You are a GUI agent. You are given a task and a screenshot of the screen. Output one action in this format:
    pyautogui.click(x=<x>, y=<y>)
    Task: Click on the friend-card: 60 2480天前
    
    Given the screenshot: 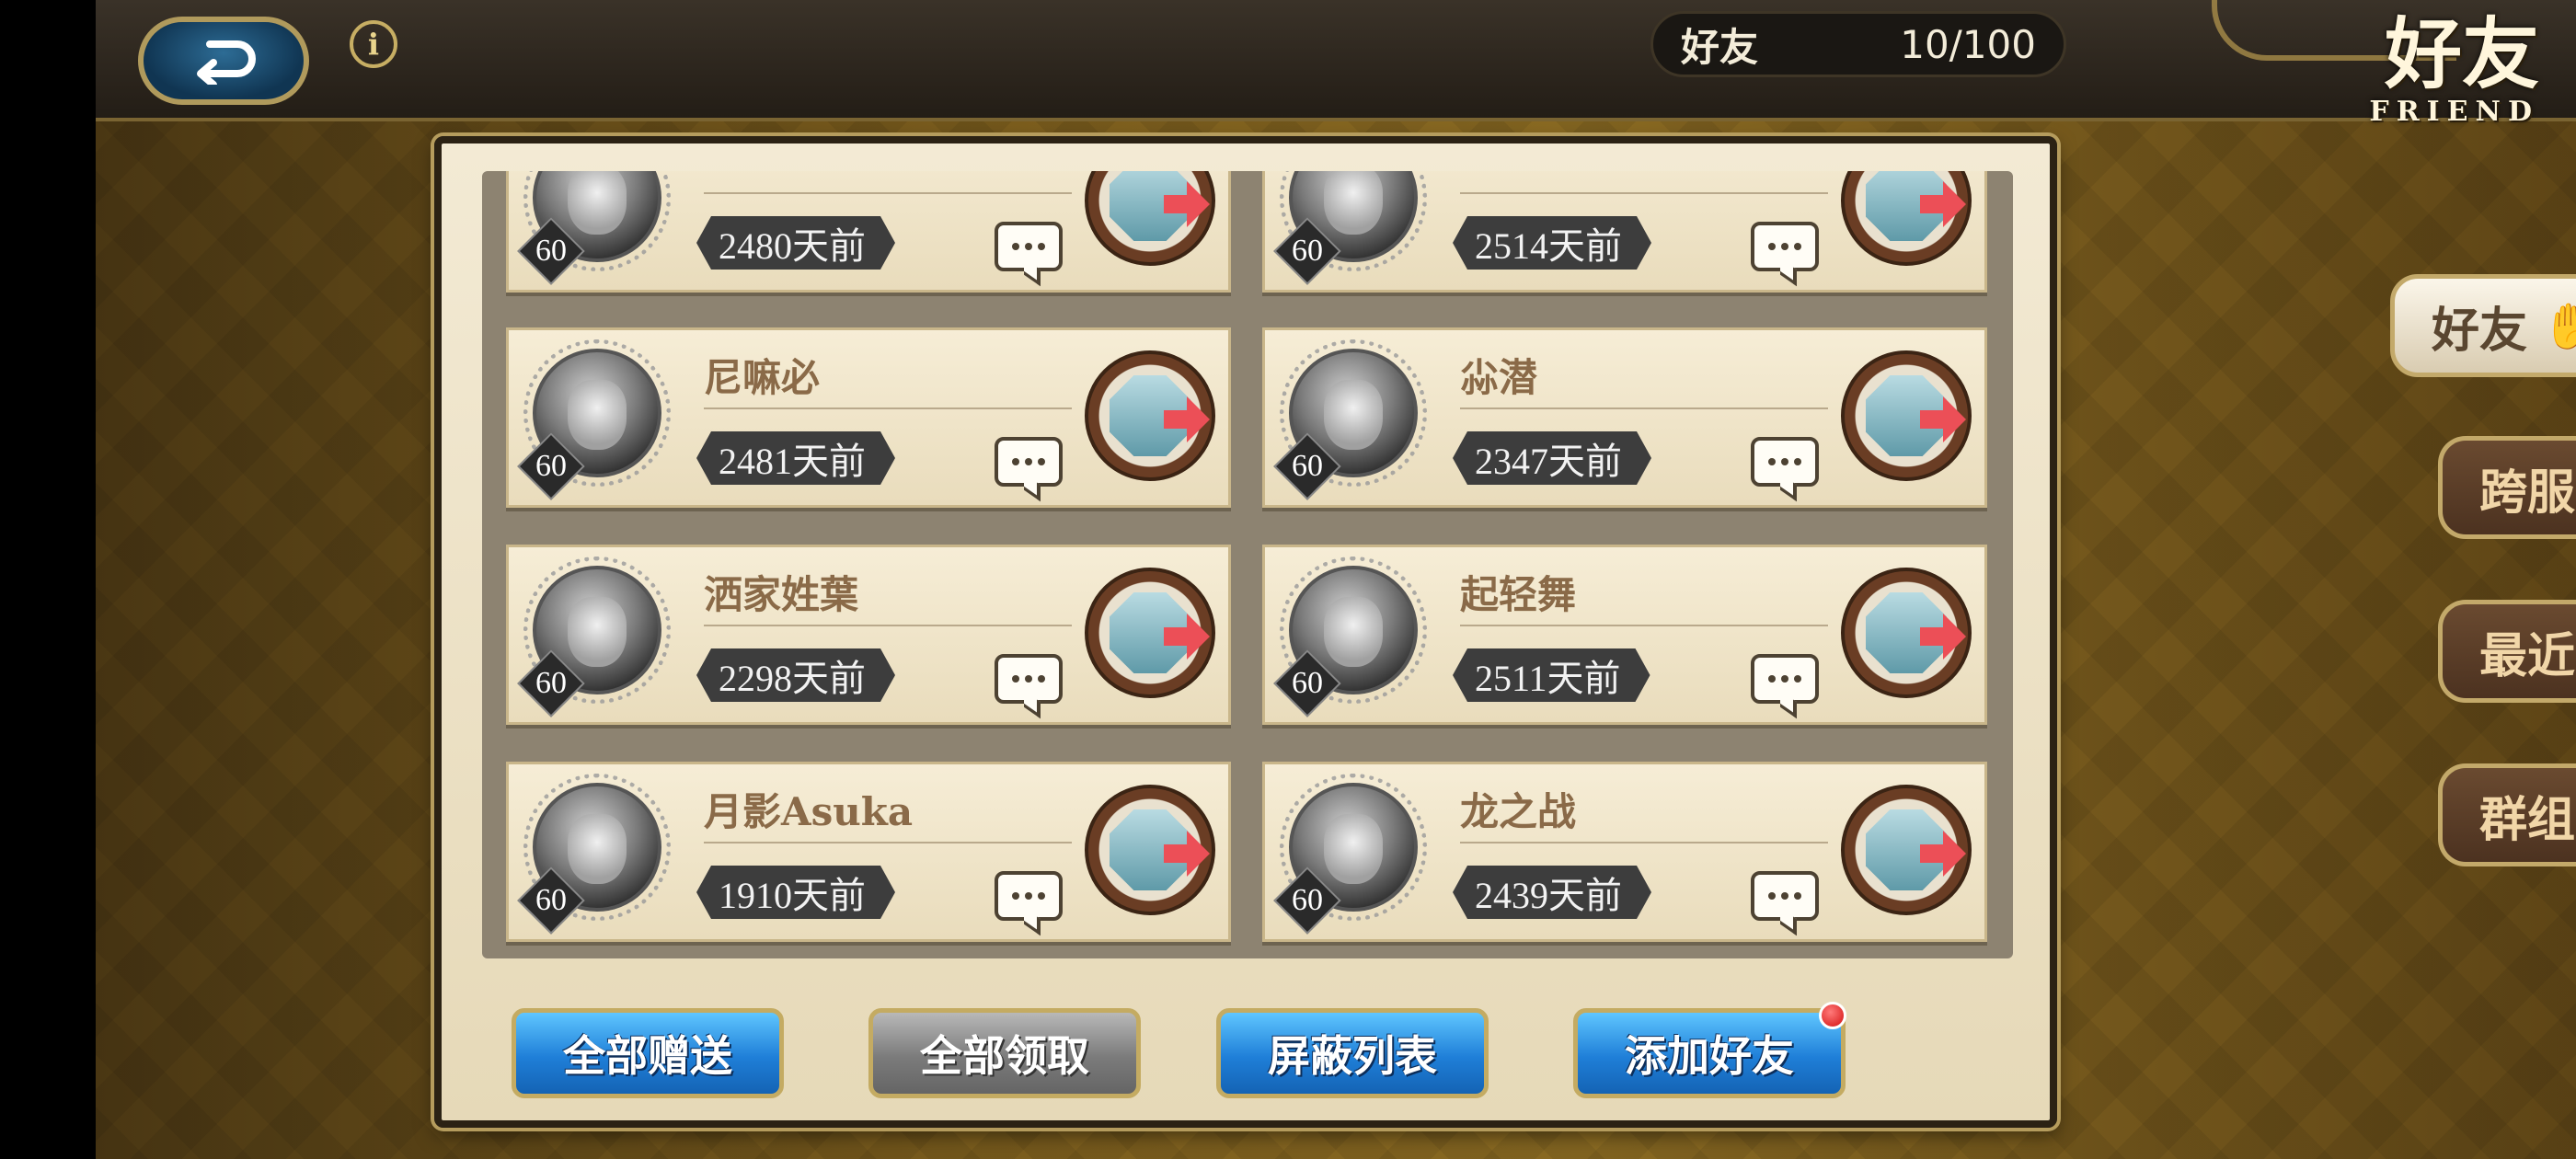 What is the action you would take?
    pyautogui.click(x=868, y=232)
    